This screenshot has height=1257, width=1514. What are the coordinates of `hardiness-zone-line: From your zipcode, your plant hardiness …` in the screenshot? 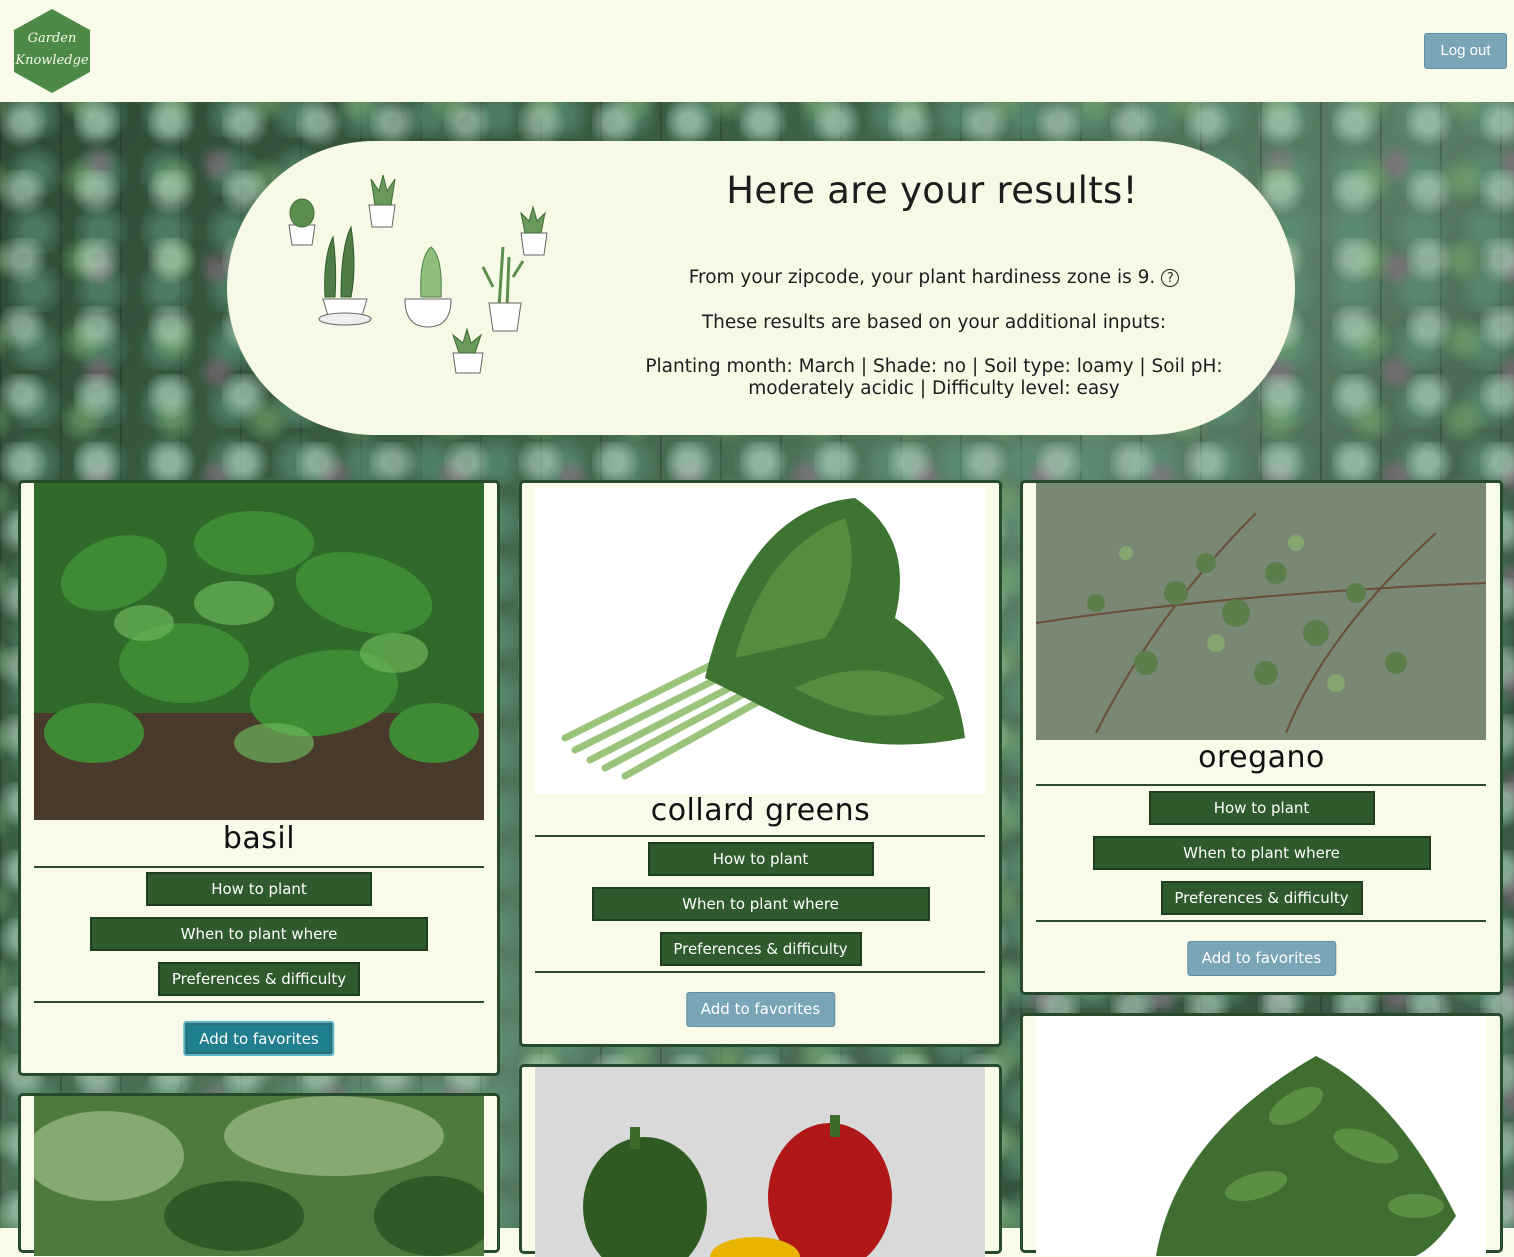 It's located at (934, 278).